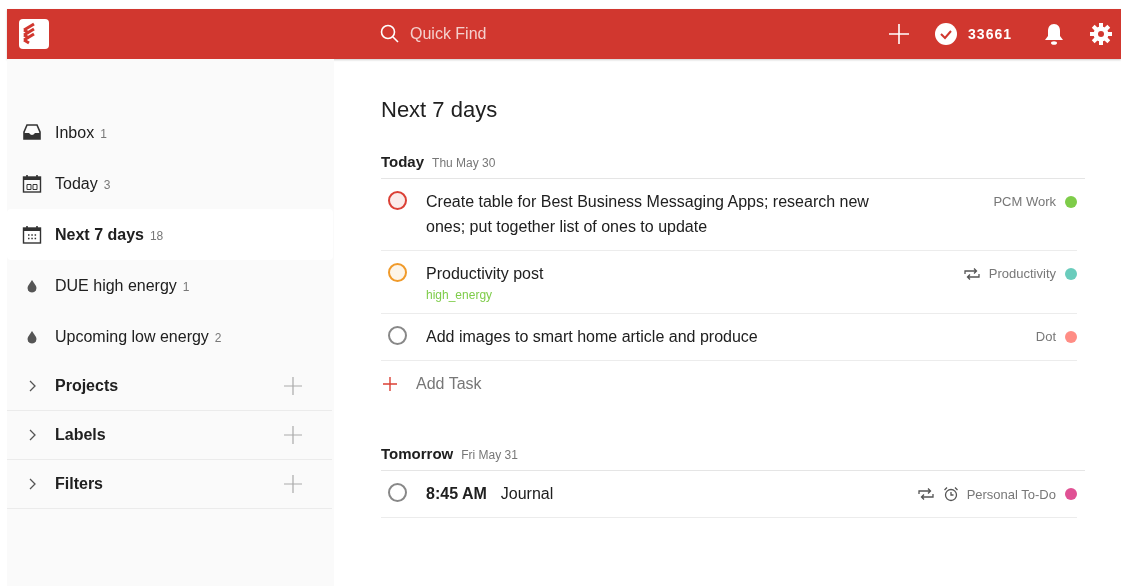 This screenshot has width=1121, height=586. What do you see at coordinates (440, 110) in the screenshot?
I see `page-title: Next 7 days` at bounding box center [440, 110].